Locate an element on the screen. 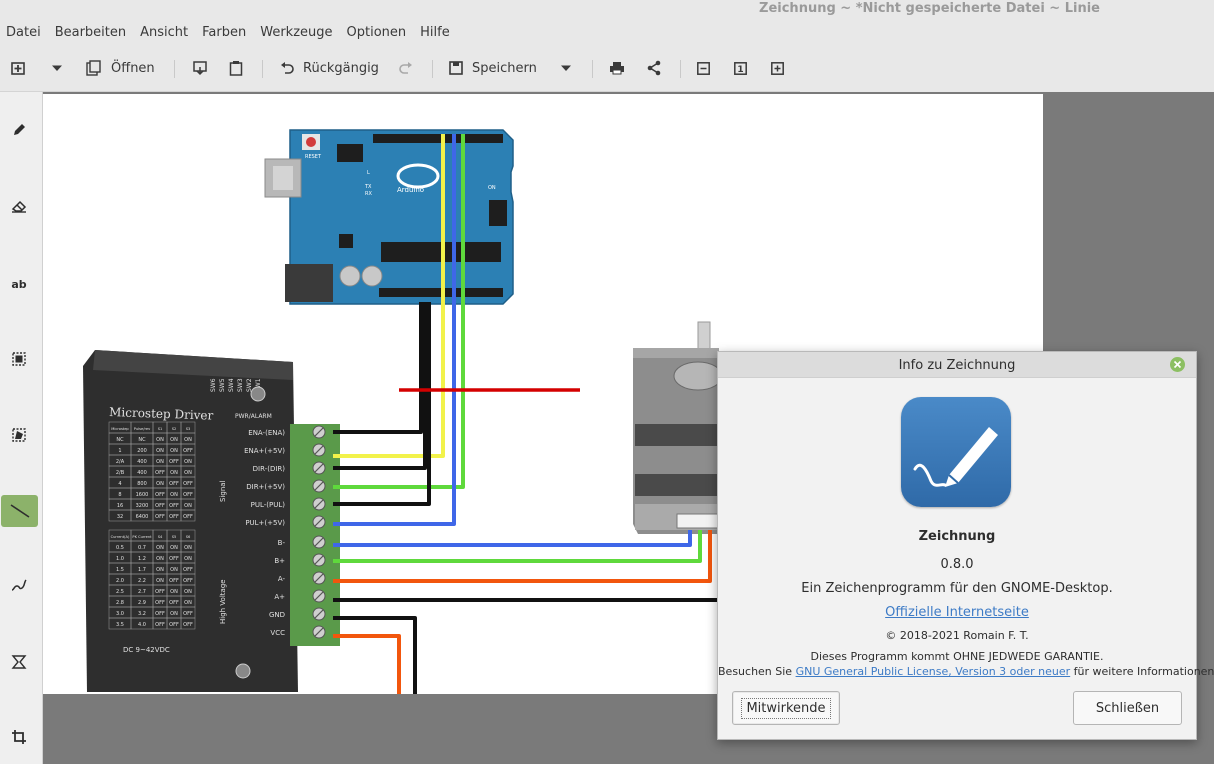 The image size is (1214, 764). arduino-rx-label: RX is located at coordinates (368, 194).